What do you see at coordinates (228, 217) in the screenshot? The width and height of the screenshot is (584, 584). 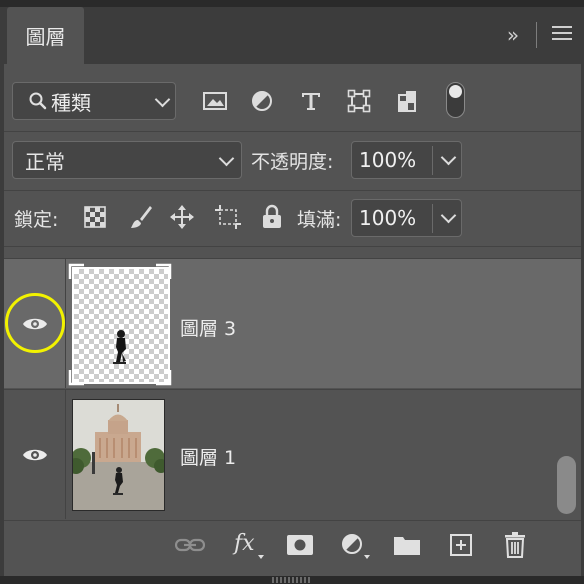 I see `lock-artboard-icon` at bounding box center [228, 217].